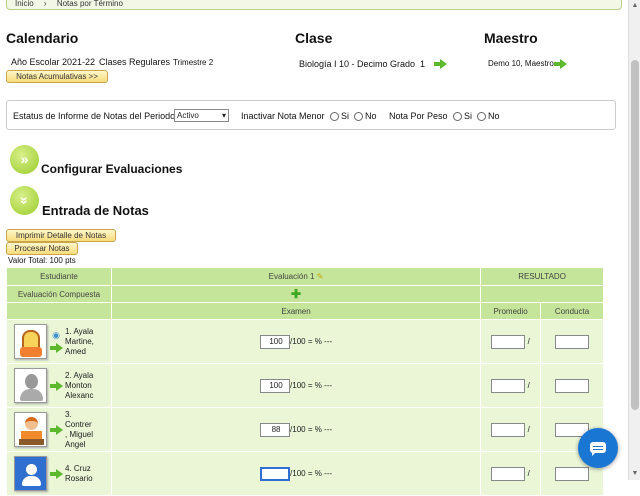  I want to click on score-cell: 88/100 = % ---, so click(296, 429).